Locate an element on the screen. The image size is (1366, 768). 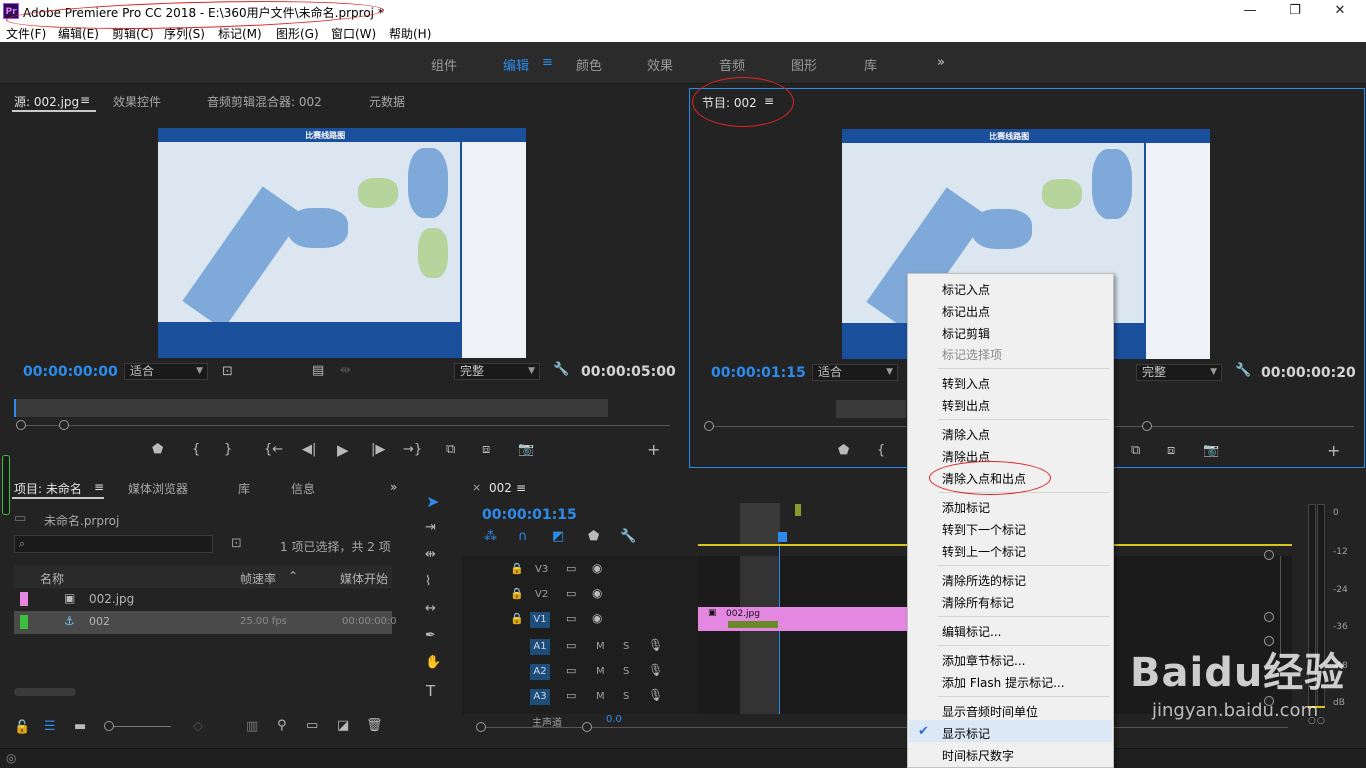
trash-icon: 🗑 is located at coordinates (374, 725).